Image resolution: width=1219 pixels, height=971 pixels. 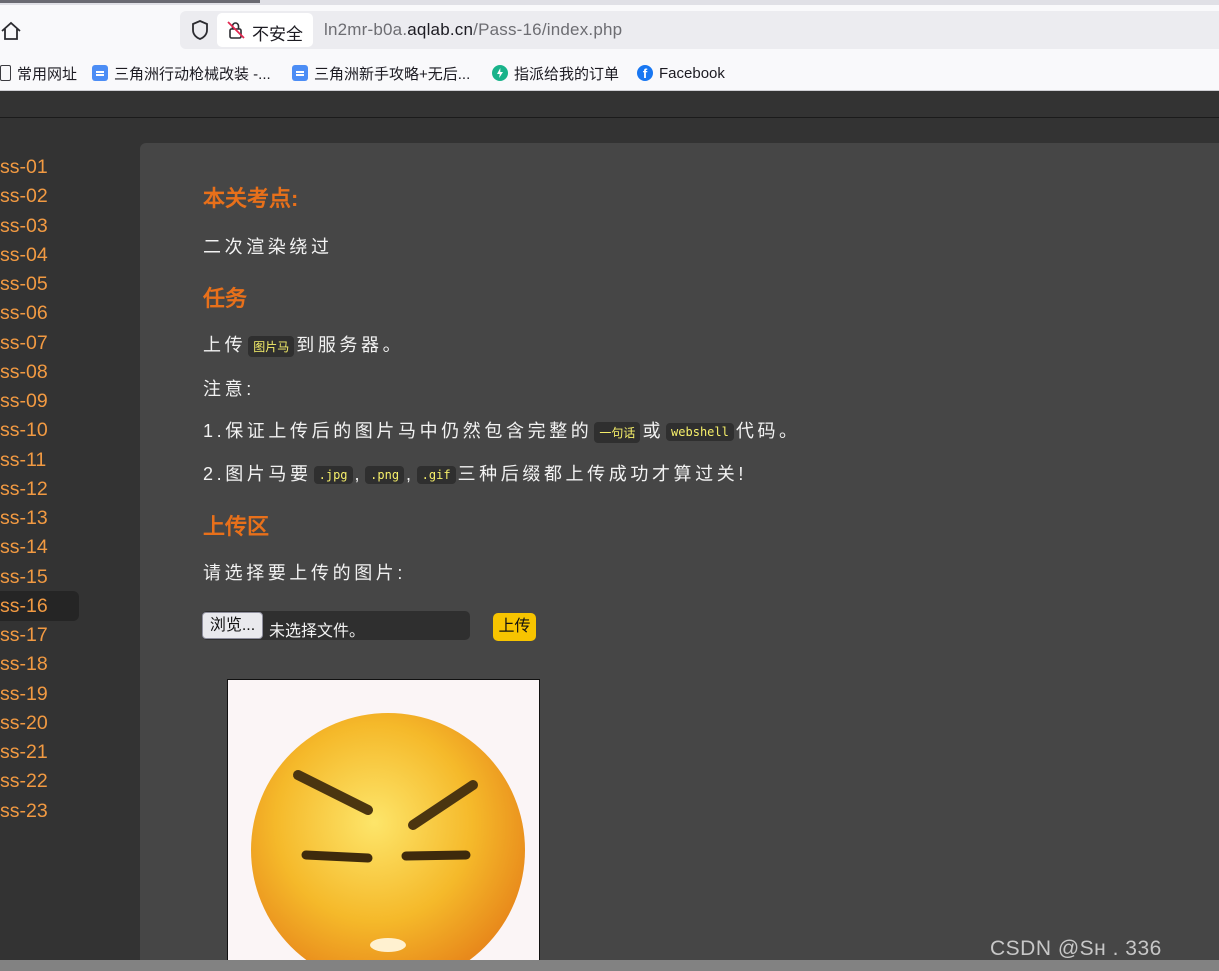 What do you see at coordinates (700, 432) in the screenshot?
I see `code-webshell: webshell` at bounding box center [700, 432].